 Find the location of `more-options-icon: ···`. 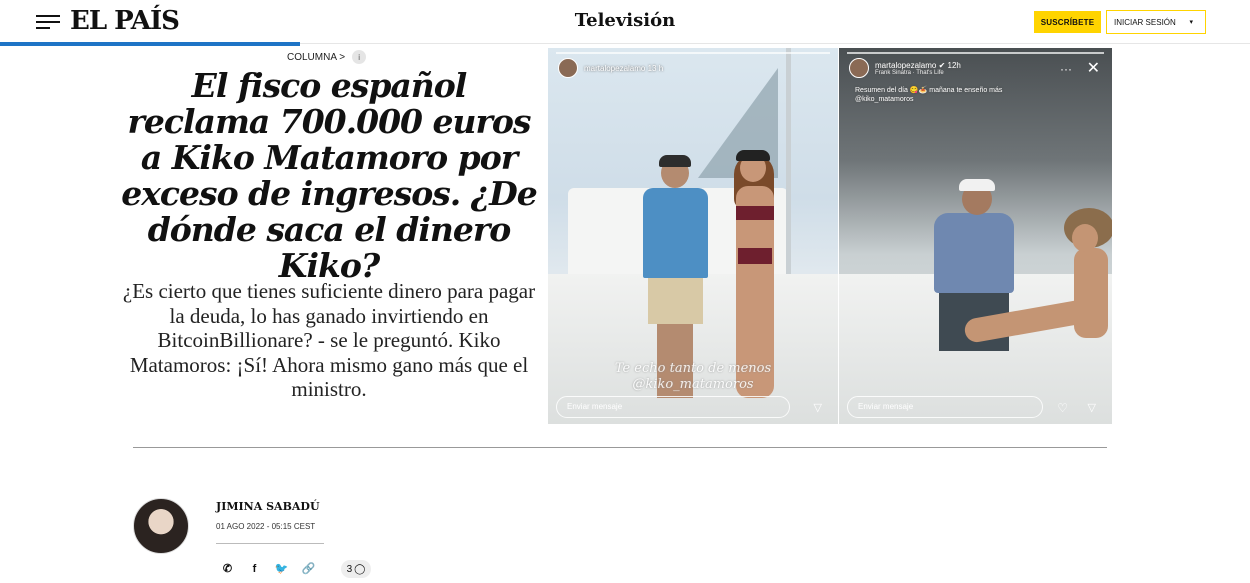

more-options-icon: ··· is located at coordinates (1066, 69).